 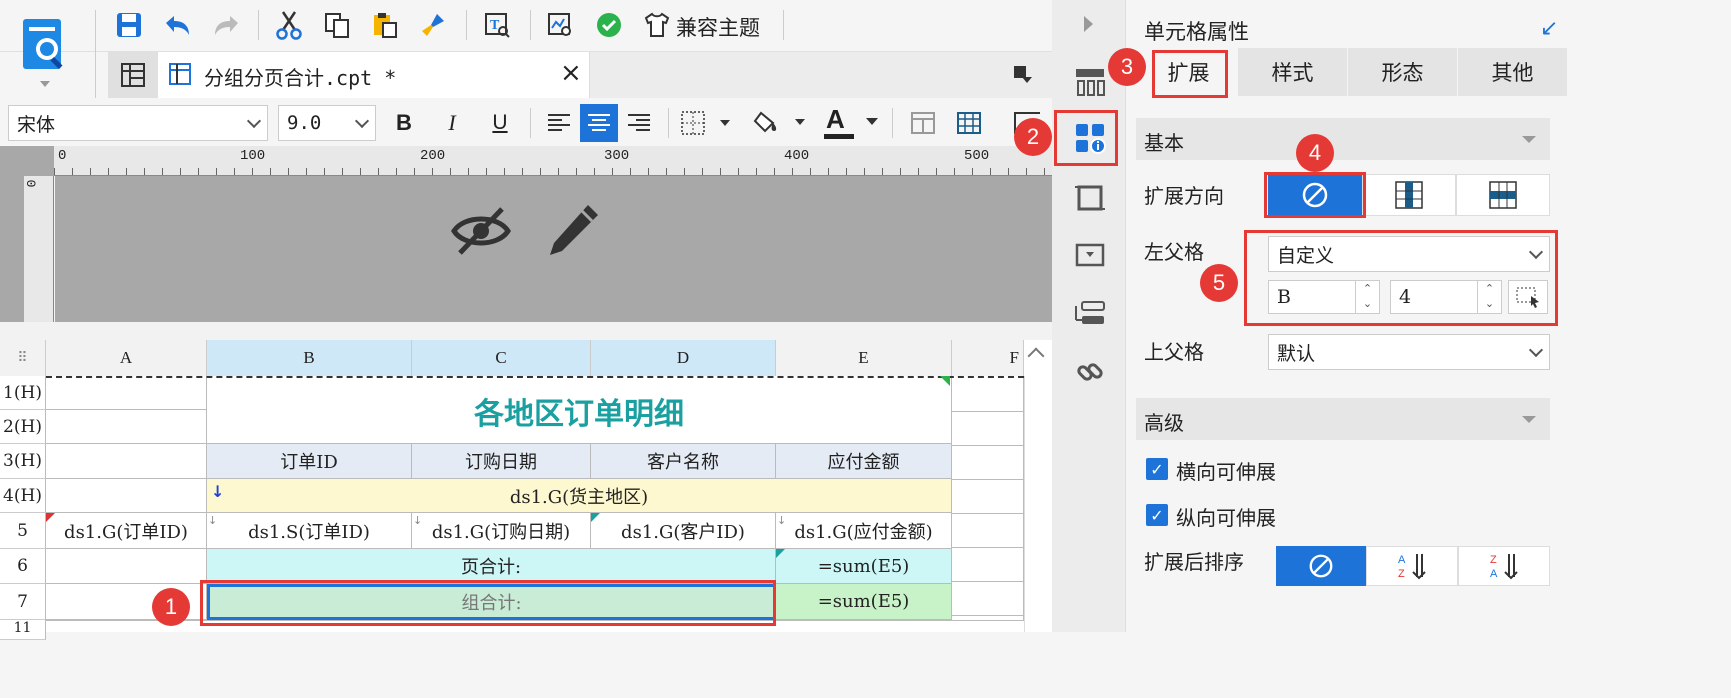 What do you see at coordinates (126, 394) in the screenshot?
I see `cell-a1` at bounding box center [126, 394].